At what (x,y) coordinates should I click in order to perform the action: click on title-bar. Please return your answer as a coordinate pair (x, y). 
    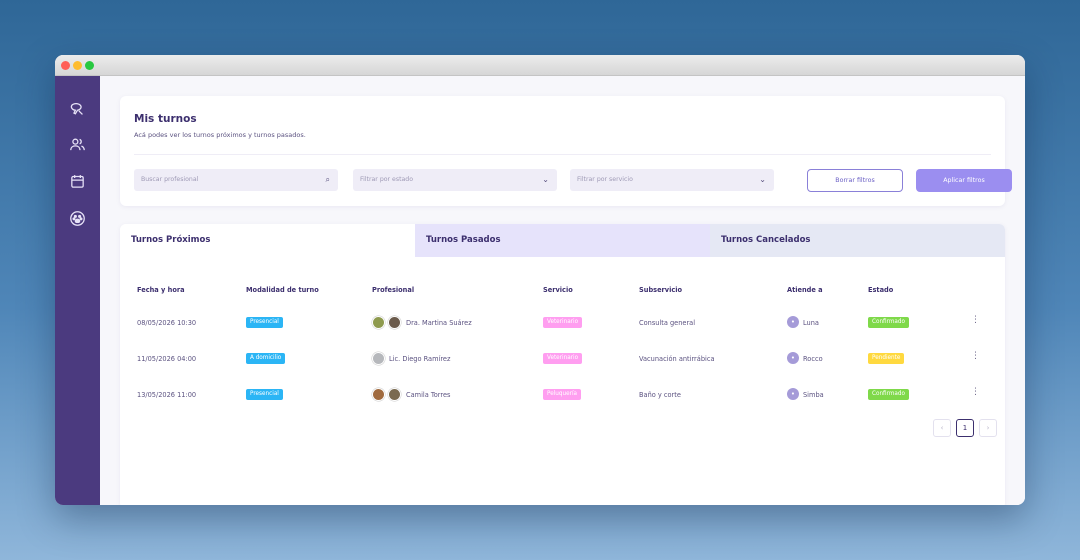
    Looking at the image, I should click on (540, 65).